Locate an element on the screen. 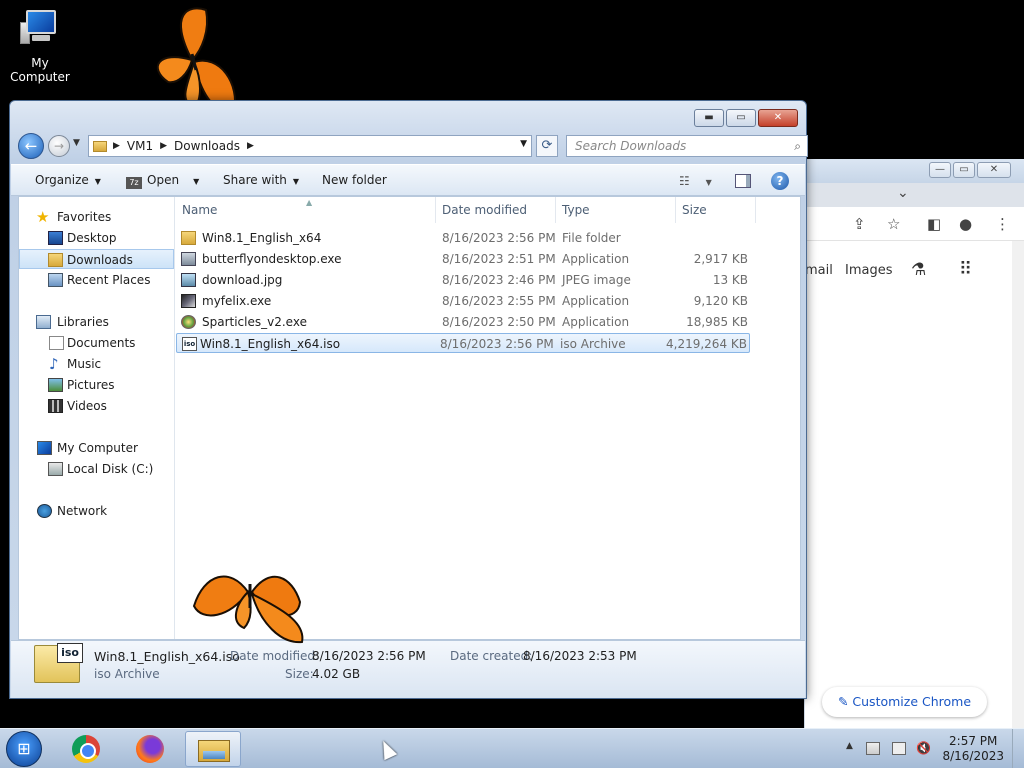 Image resolution: width=1024 pixels, height=768 pixels. application-icon is located at coordinates (188, 259).